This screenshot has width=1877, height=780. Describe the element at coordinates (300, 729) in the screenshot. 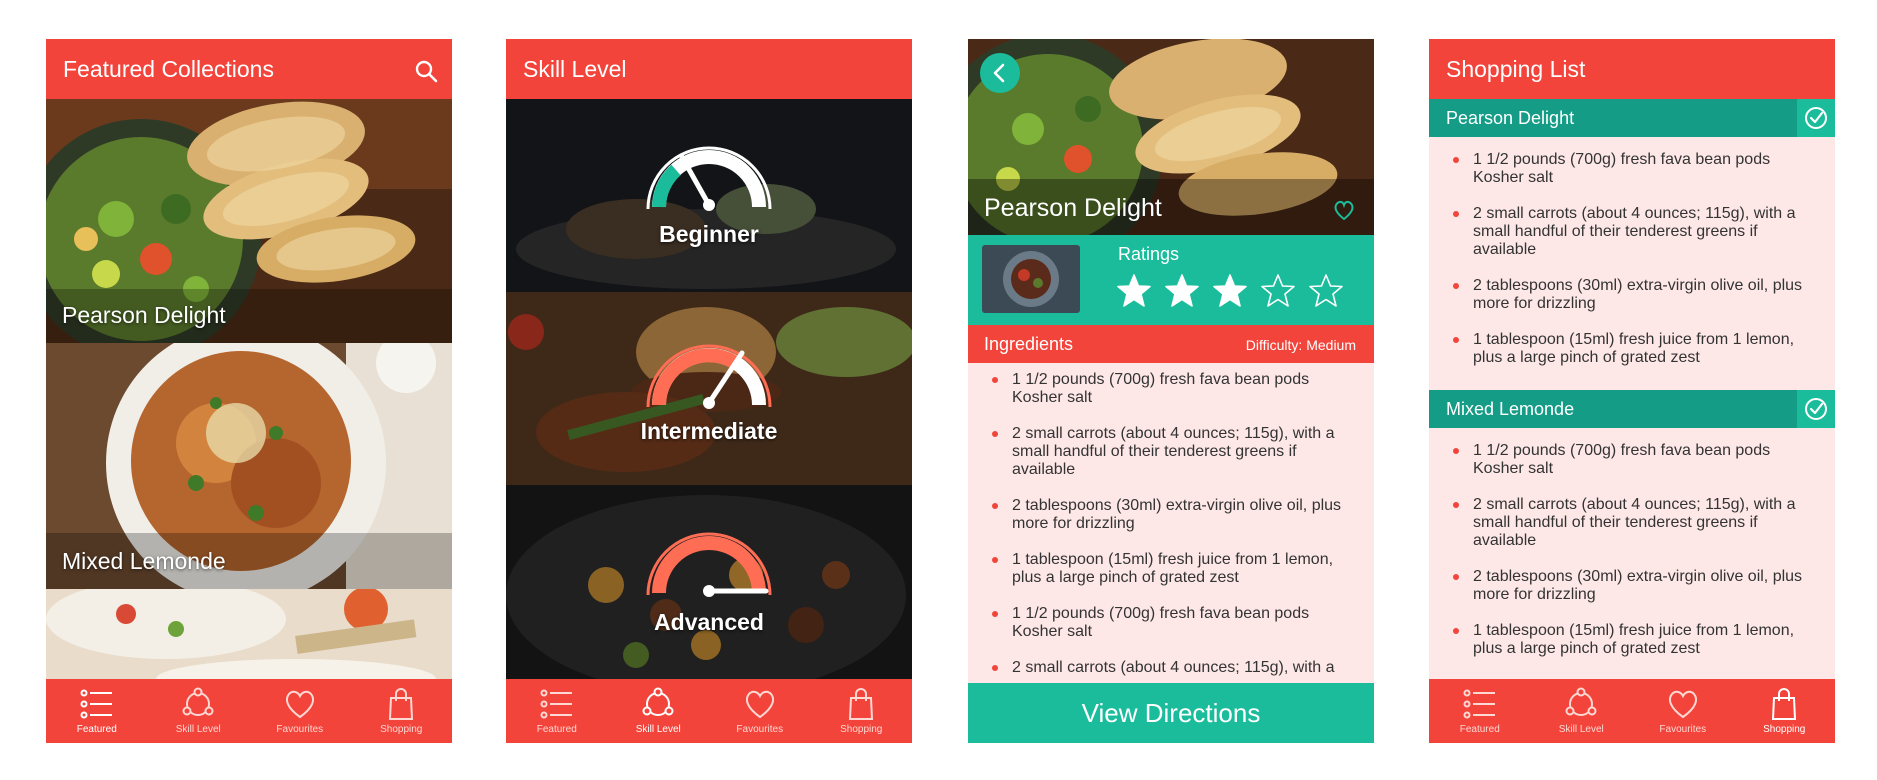

I see `tab-label: Favourites` at that location.